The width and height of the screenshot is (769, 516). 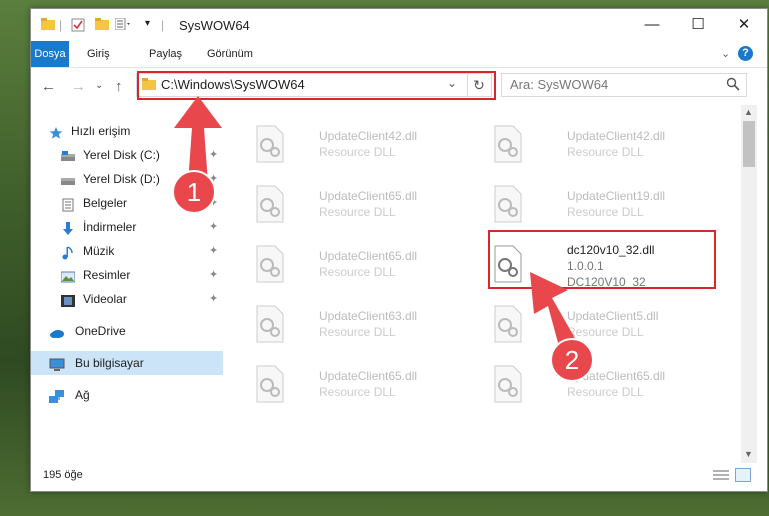 What do you see at coordinates (194, 192) in the screenshot?
I see `step-1-badge: 1` at bounding box center [194, 192].